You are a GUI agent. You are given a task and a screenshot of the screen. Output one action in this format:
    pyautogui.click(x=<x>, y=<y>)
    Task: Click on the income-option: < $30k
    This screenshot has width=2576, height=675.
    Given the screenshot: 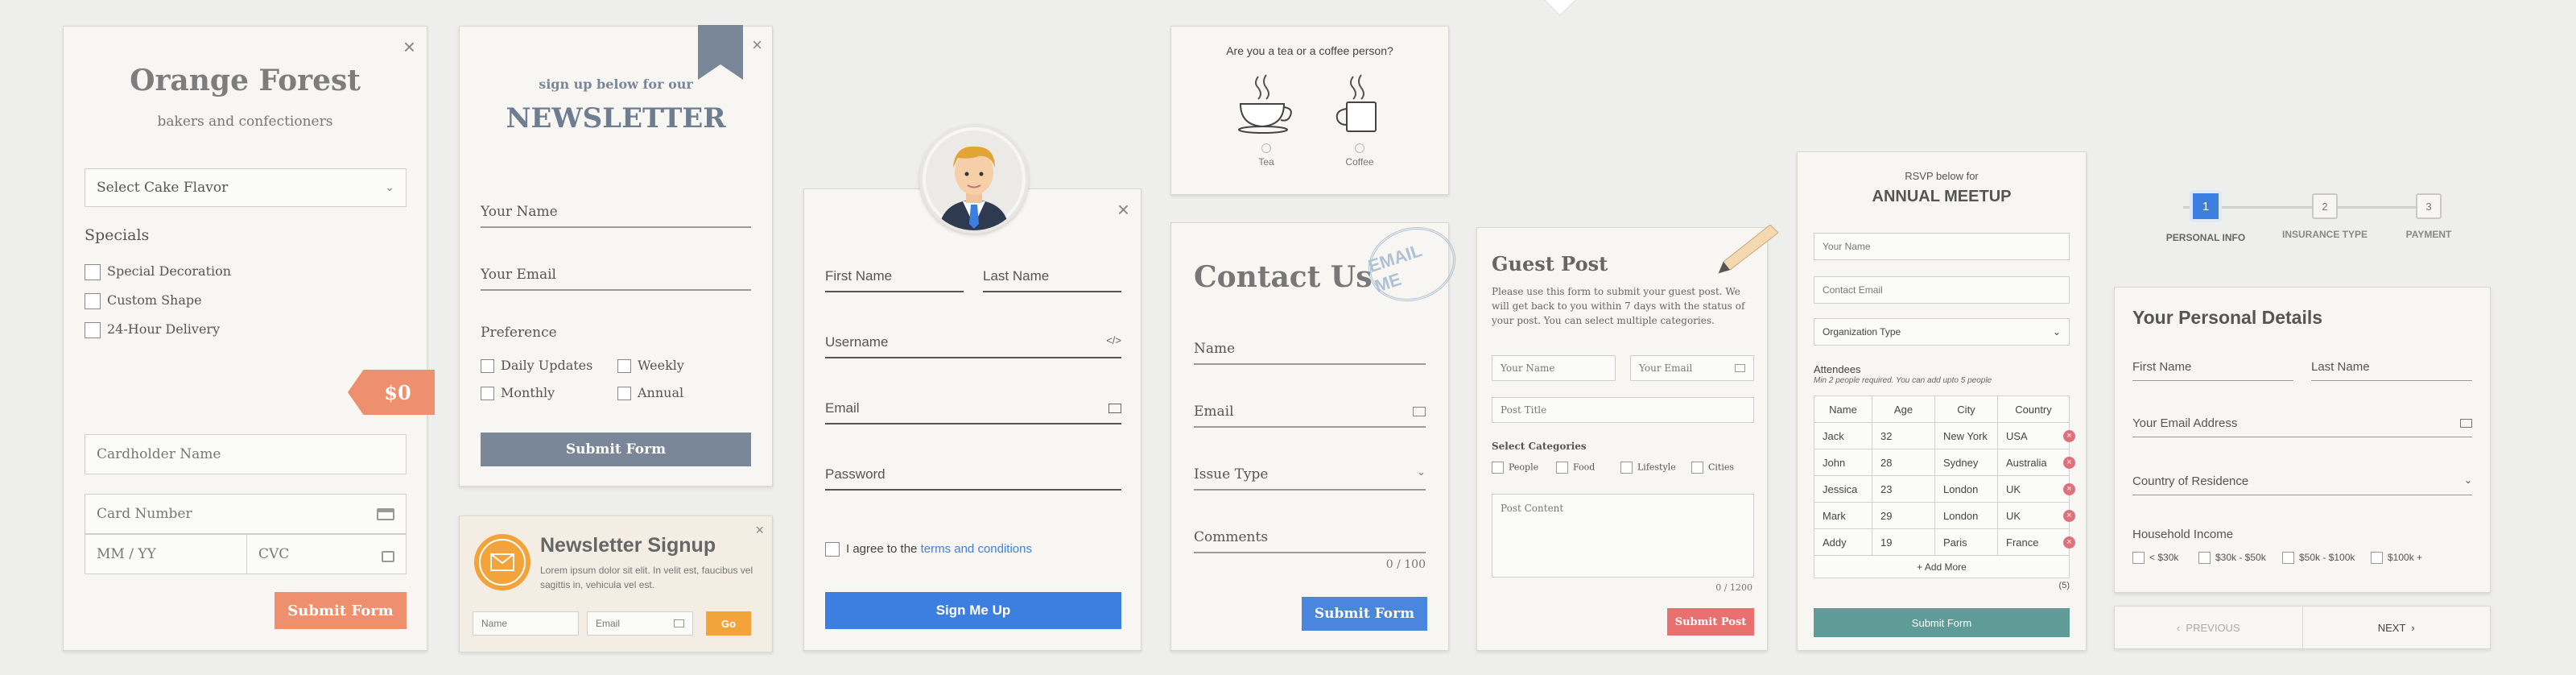 What is the action you would take?
    pyautogui.click(x=2165, y=558)
    